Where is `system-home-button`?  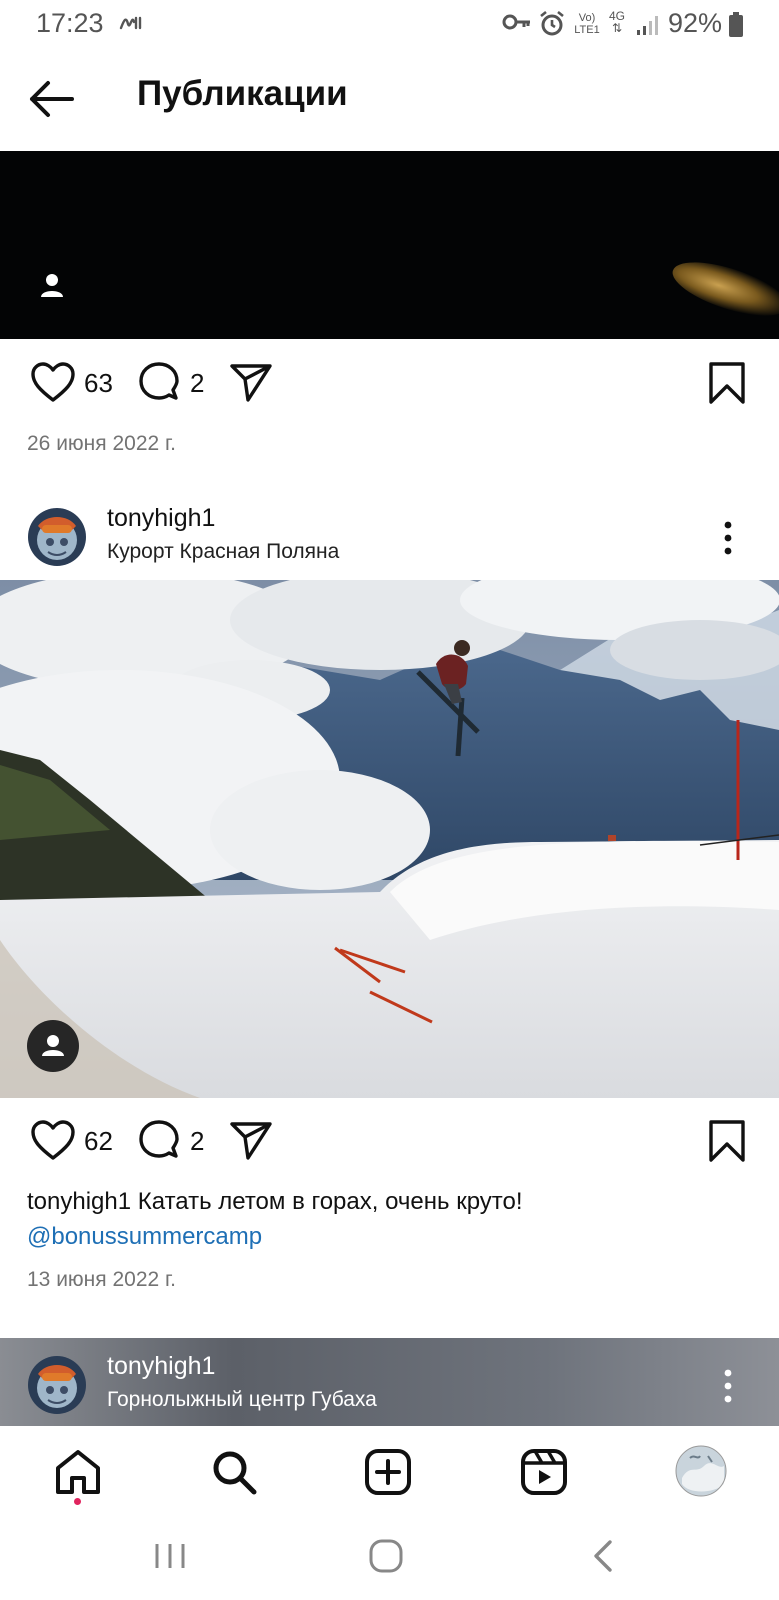
system-home-button is located at coordinates (386, 1556).